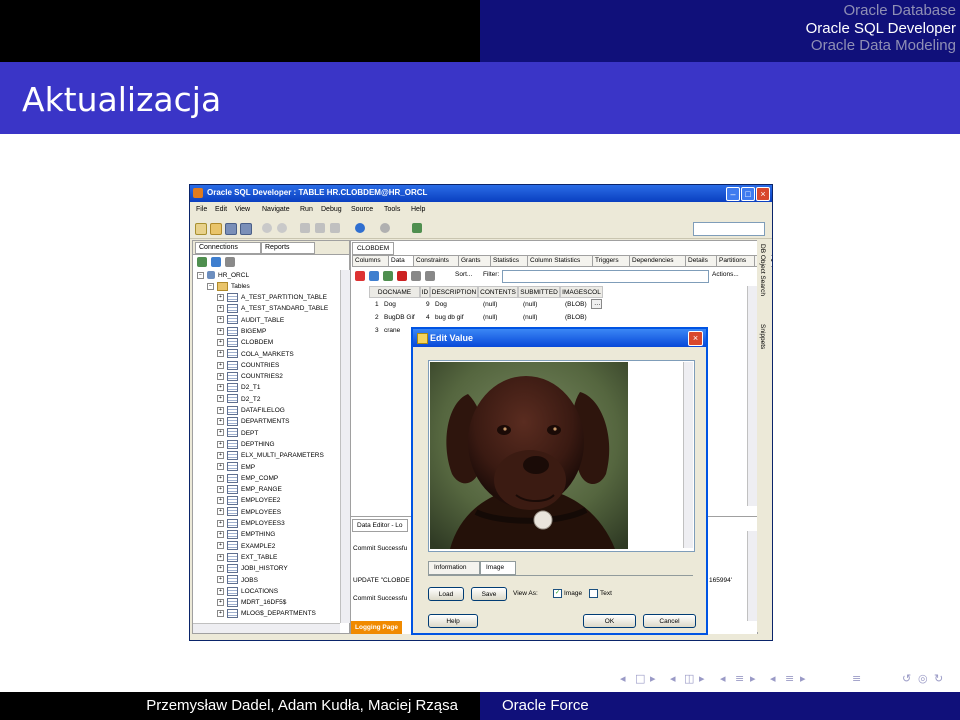  Describe the element at coordinates (489, 594) in the screenshot. I see `save-button: Save` at that location.